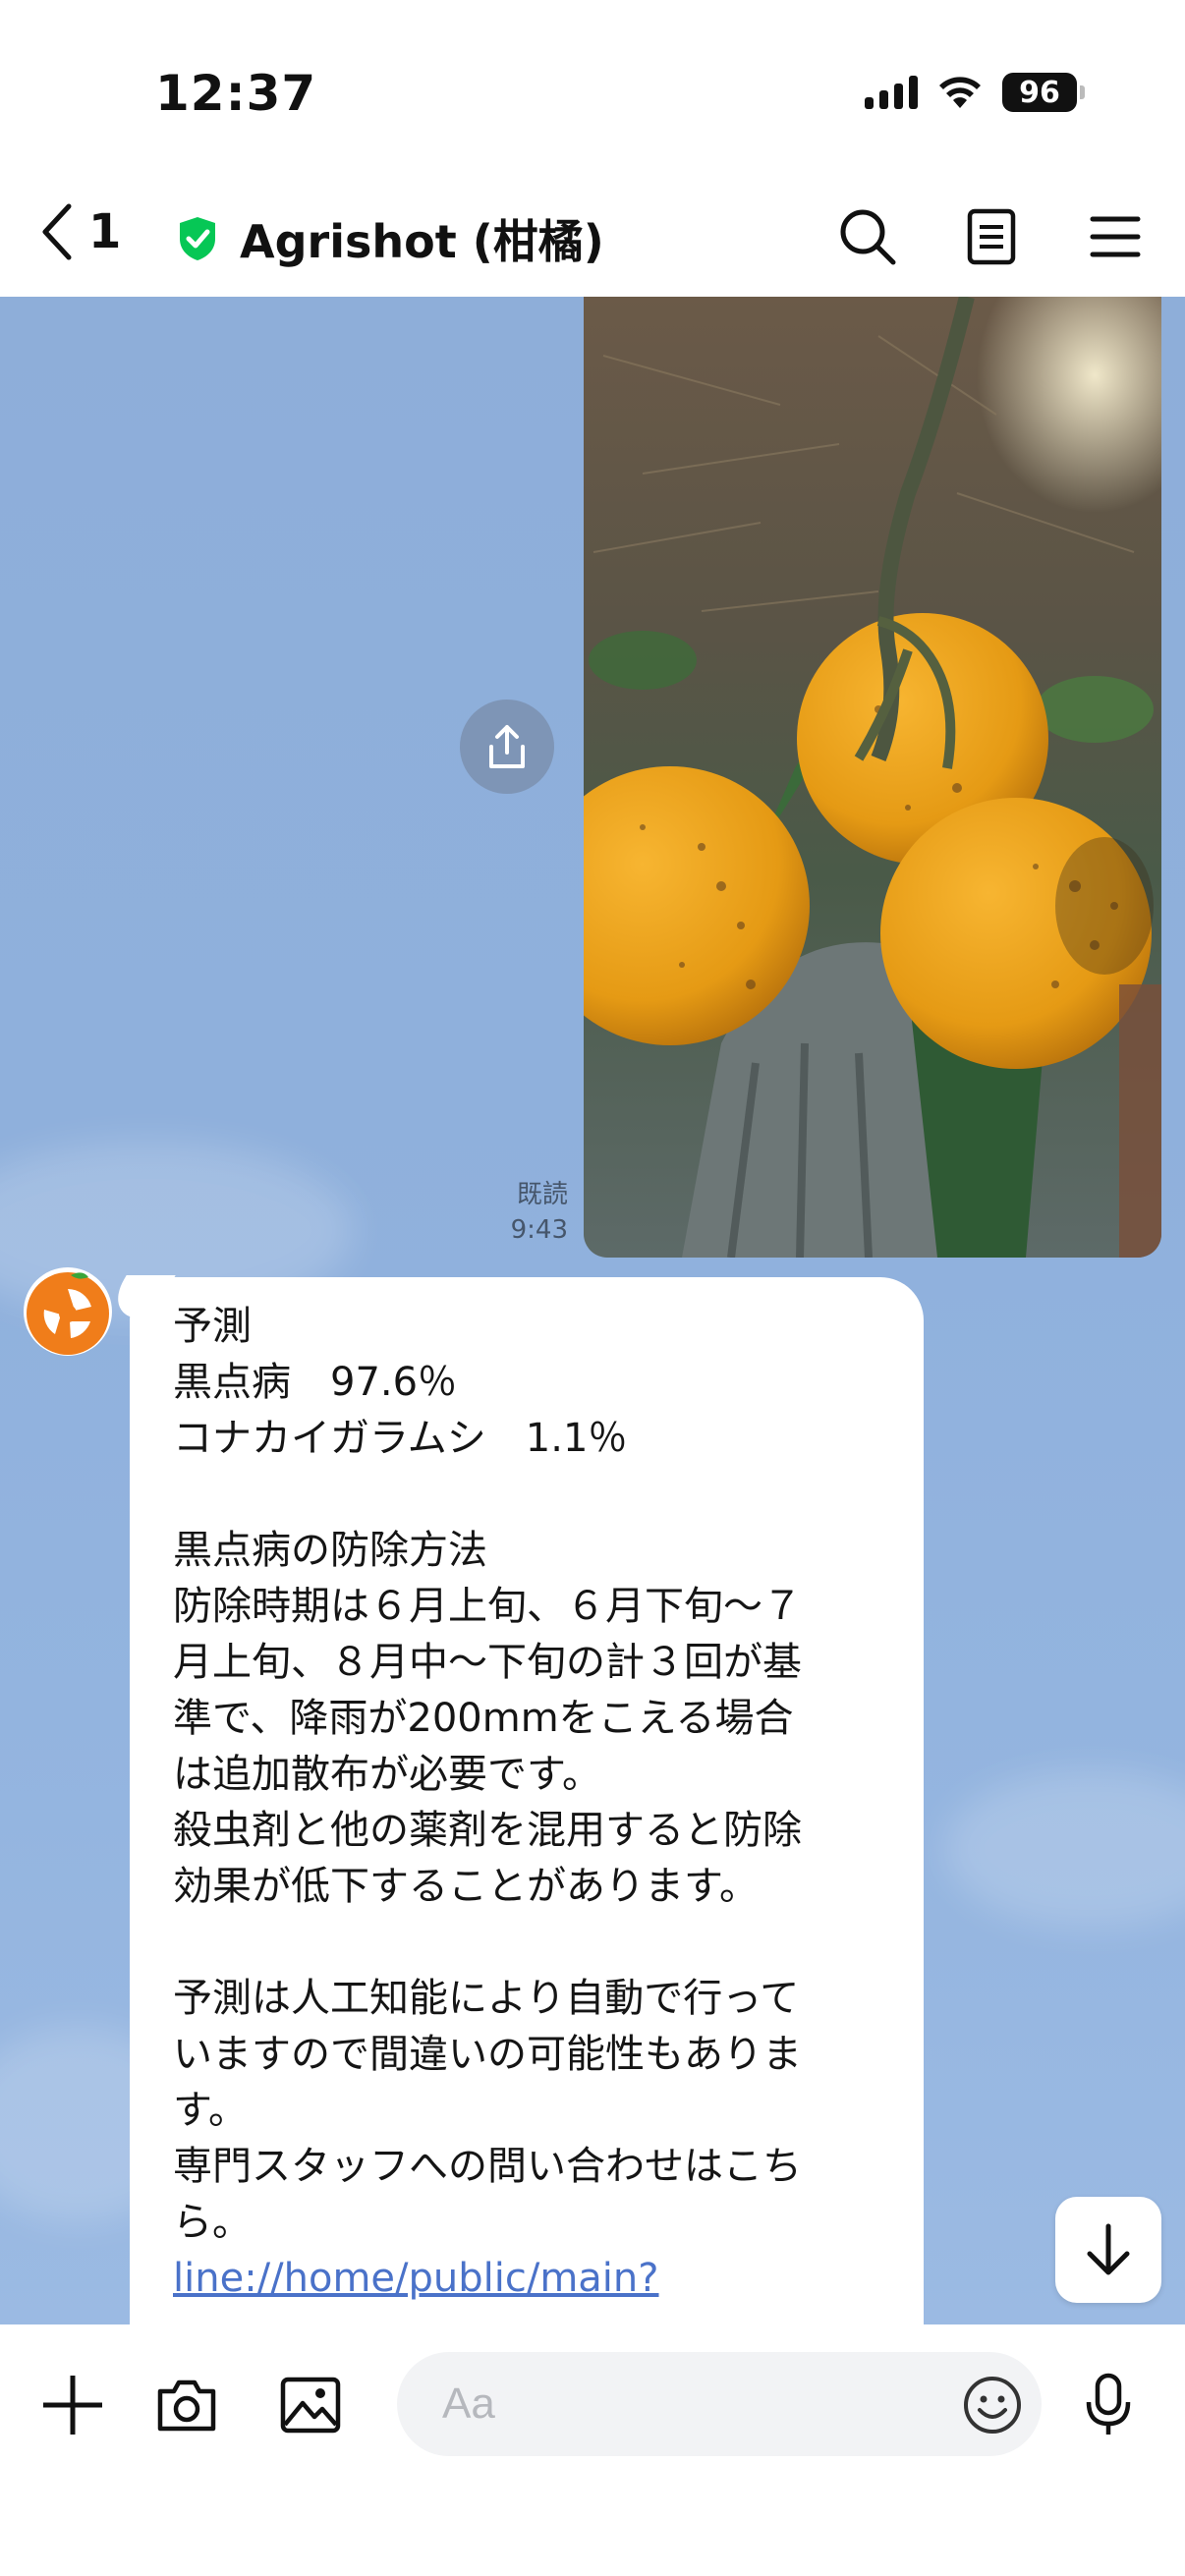 Image resolution: width=1185 pixels, height=2576 pixels. Describe the element at coordinates (488, 2054) in the screenshot. I see `message-line: いますので間違いの可能性もありま` at that location.